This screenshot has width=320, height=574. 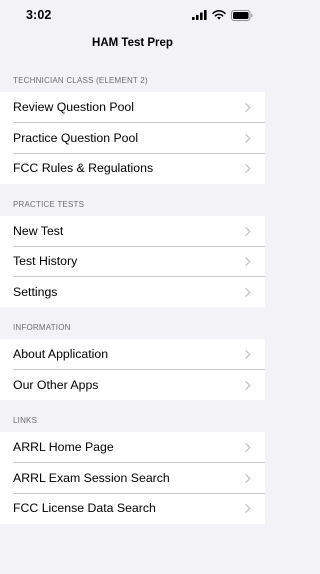 What do you see at coordinates (91, 477) in the screenshot?
I see `row-label: ARRL Exam Session Search` at bounding box center [91, 477].